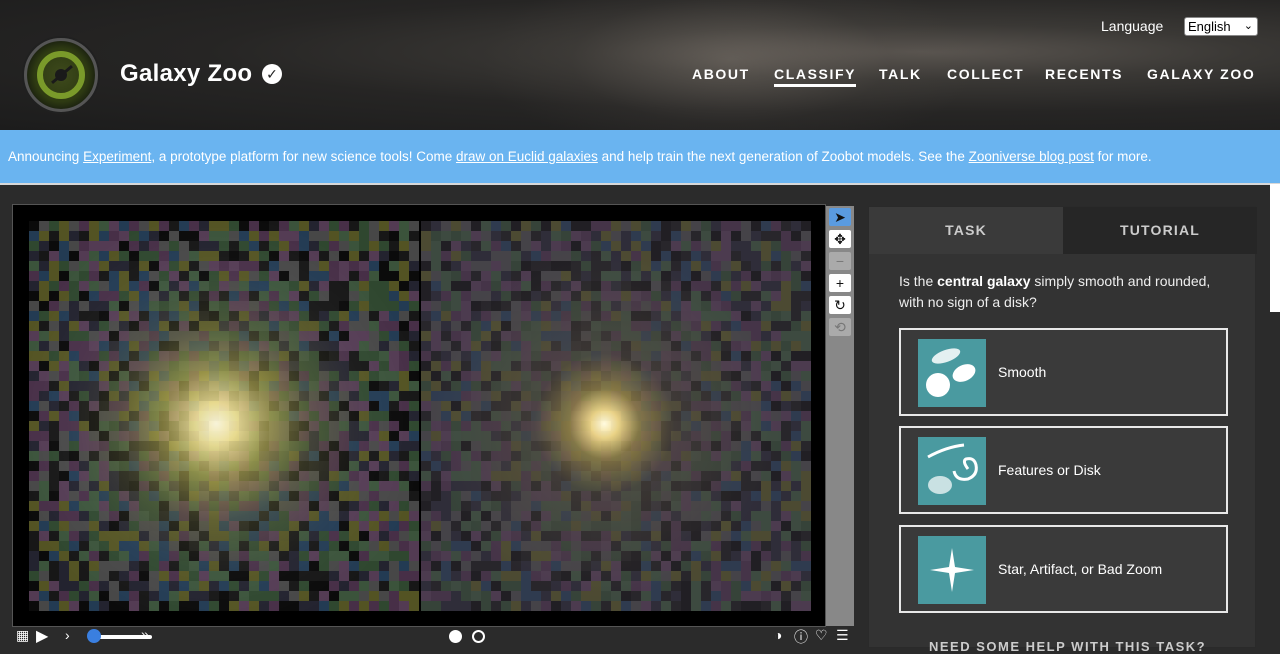  Describe the element at coordinates (186, 74) in the screenshot. I see `project-title: Galaxy Zoo` at that location.